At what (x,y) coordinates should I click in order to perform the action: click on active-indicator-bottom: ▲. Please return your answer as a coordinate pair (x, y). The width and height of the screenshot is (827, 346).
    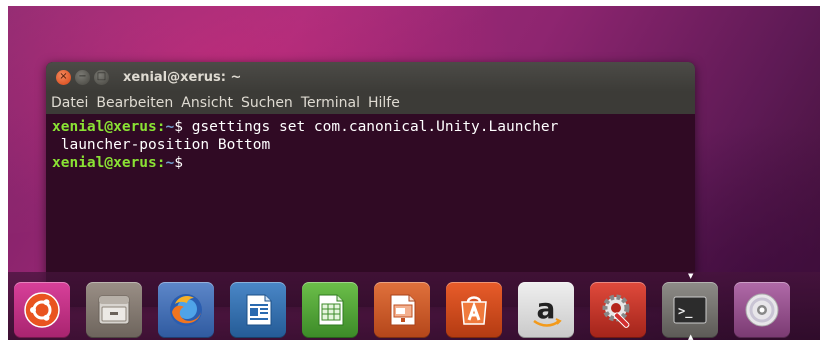
    Looking at the image, I should click on (691, 336).